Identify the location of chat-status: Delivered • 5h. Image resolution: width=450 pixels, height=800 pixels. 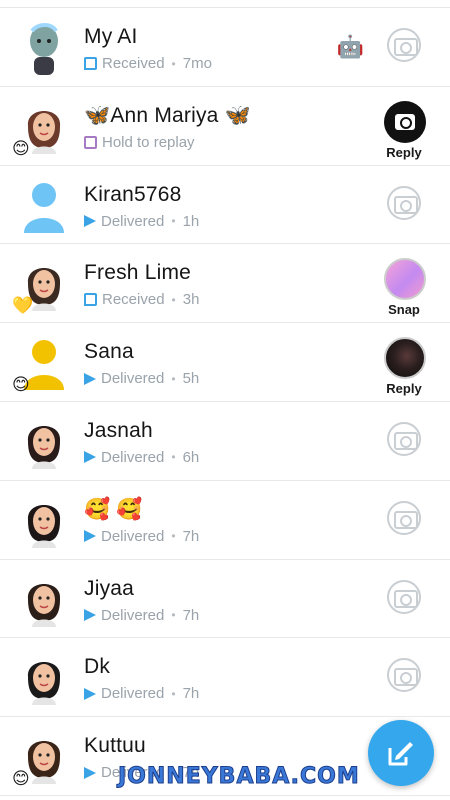
(141, 378).